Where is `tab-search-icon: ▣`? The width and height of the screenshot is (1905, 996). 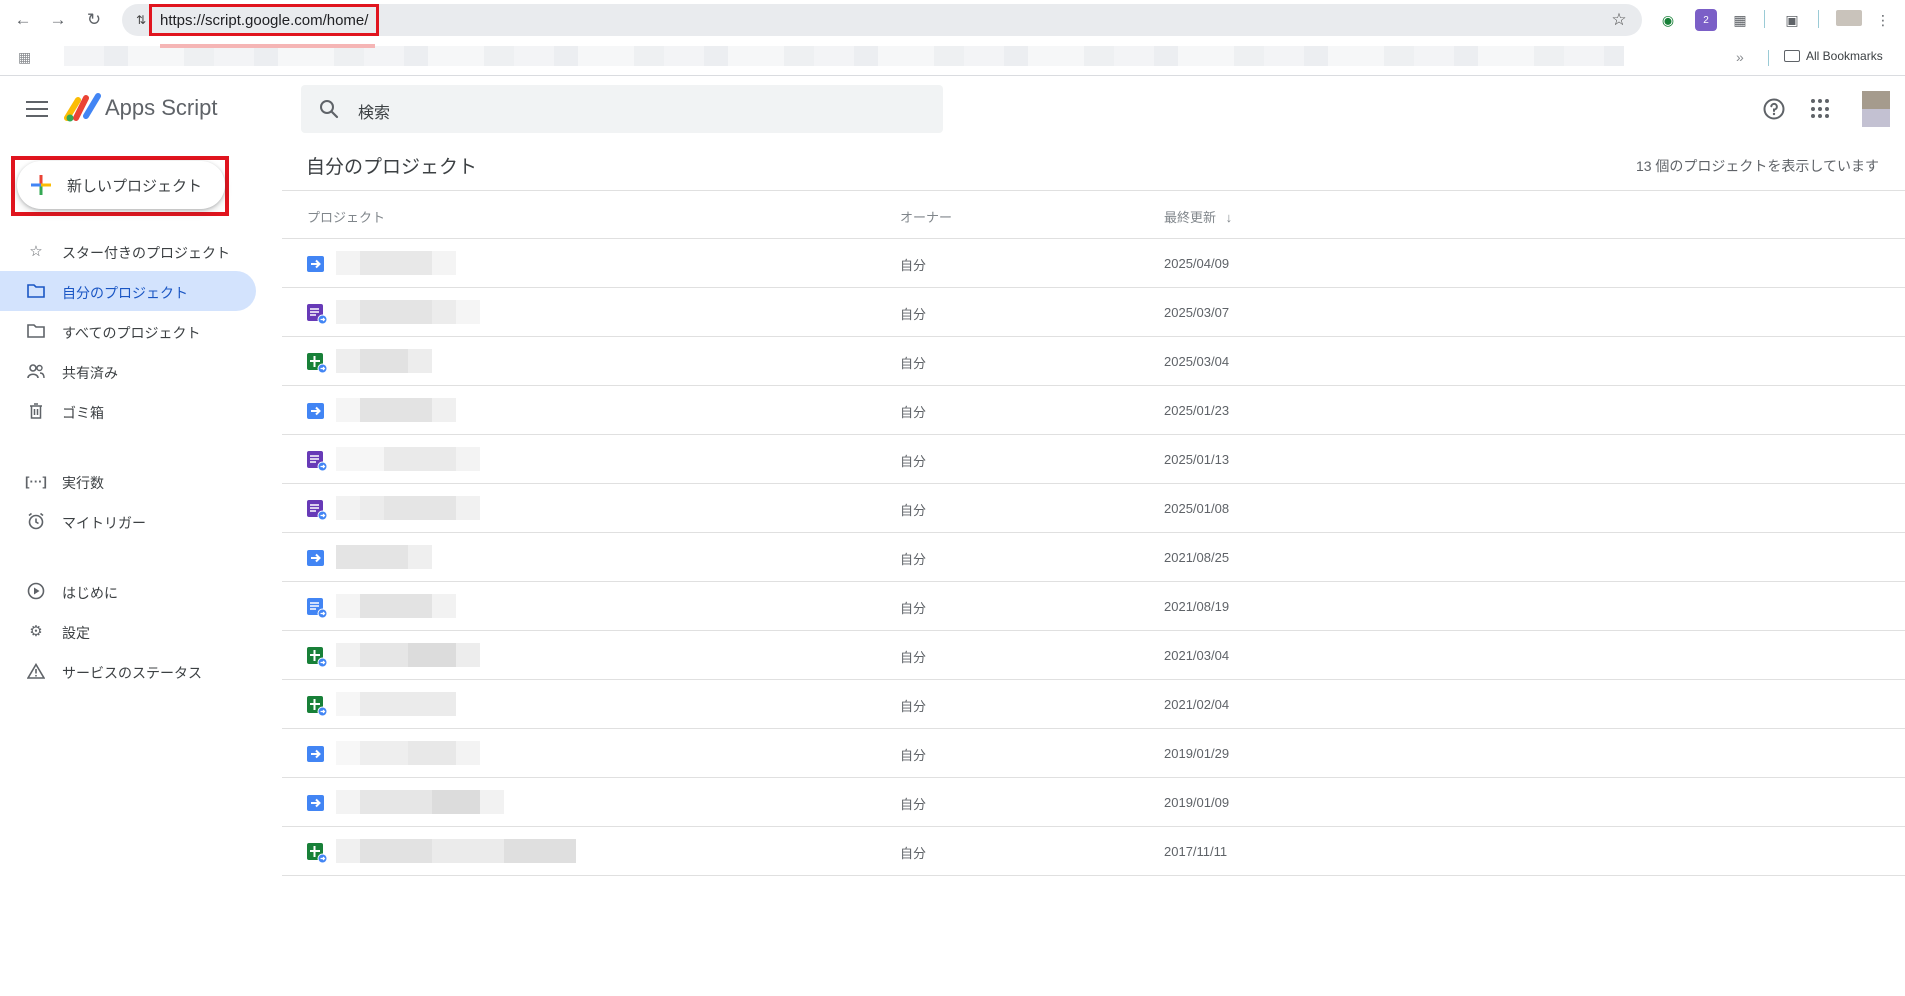
tab-search-icon: ▣ is located at coordinates (1792, 20).